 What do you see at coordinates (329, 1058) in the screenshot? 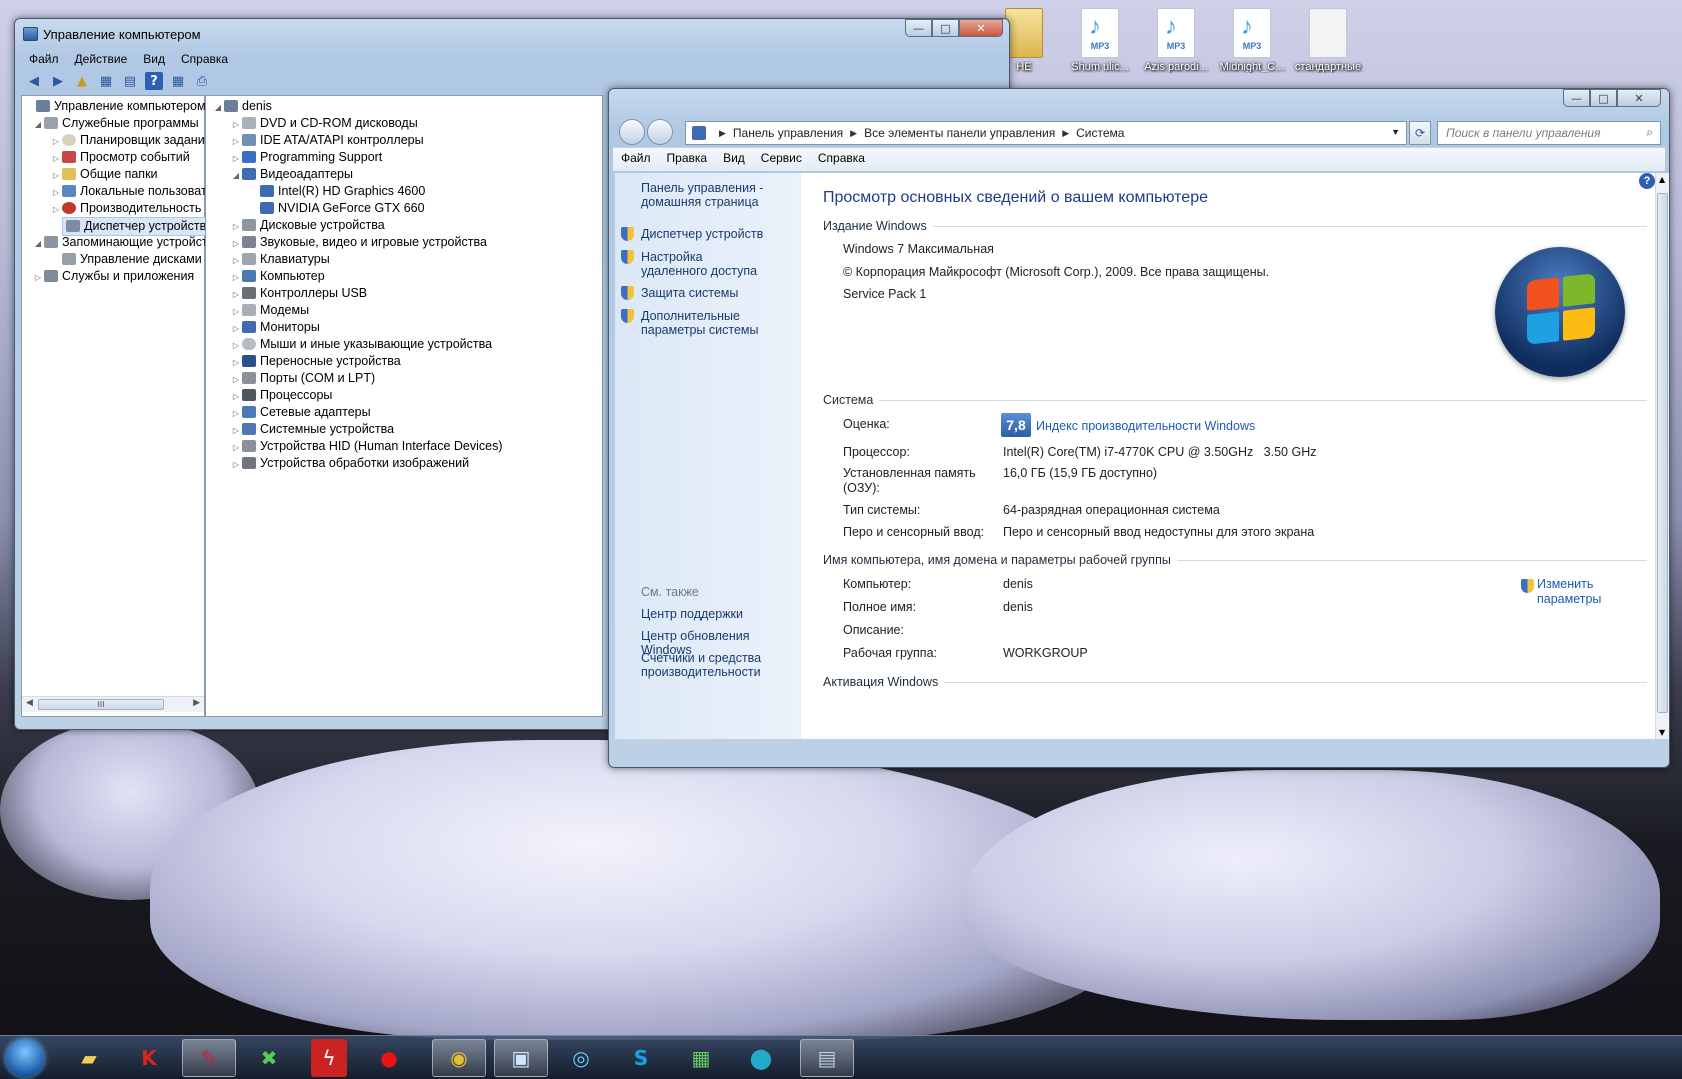
I see `flash-icon: ϟ` at bounding box center [329, 1058].